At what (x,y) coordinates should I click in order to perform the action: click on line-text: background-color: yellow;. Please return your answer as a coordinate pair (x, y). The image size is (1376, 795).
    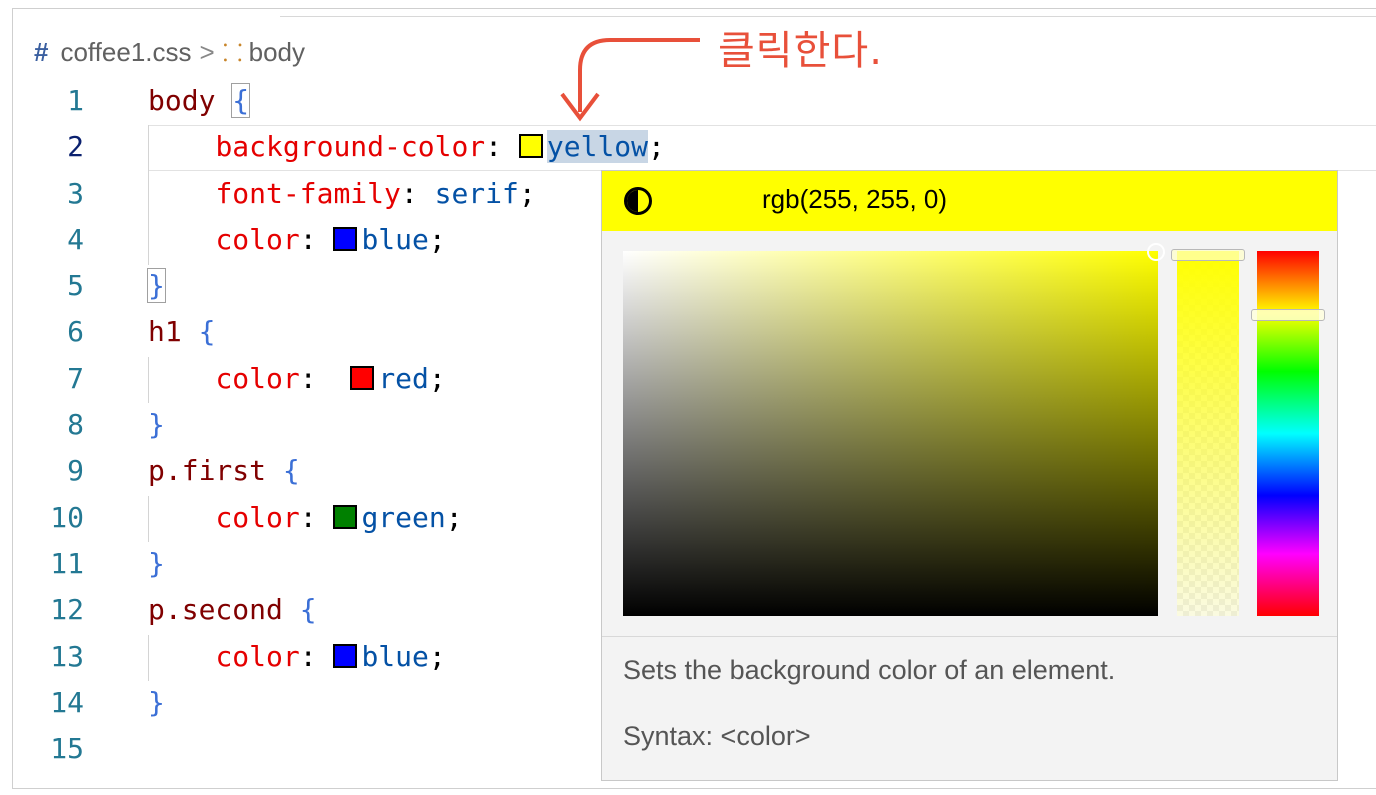
    Looking at the image, I should click on (406, 147).